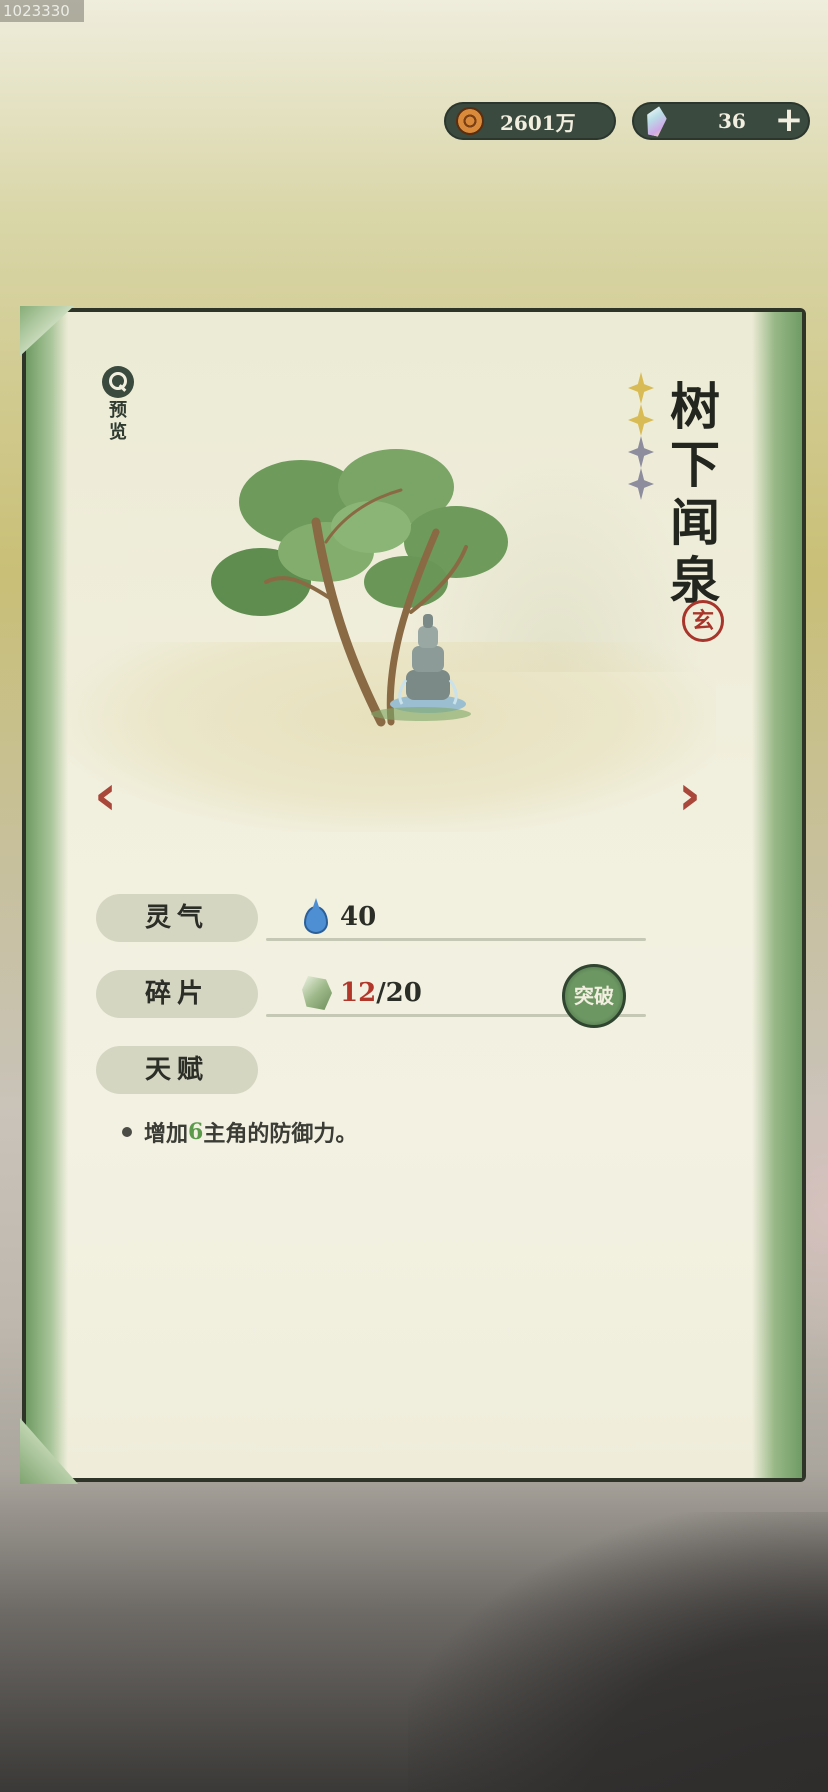 The image size is (828, 1792). Describe the element at coordinates (732, 121) in the screenshot. I see `gems-amount: 36` at that location.